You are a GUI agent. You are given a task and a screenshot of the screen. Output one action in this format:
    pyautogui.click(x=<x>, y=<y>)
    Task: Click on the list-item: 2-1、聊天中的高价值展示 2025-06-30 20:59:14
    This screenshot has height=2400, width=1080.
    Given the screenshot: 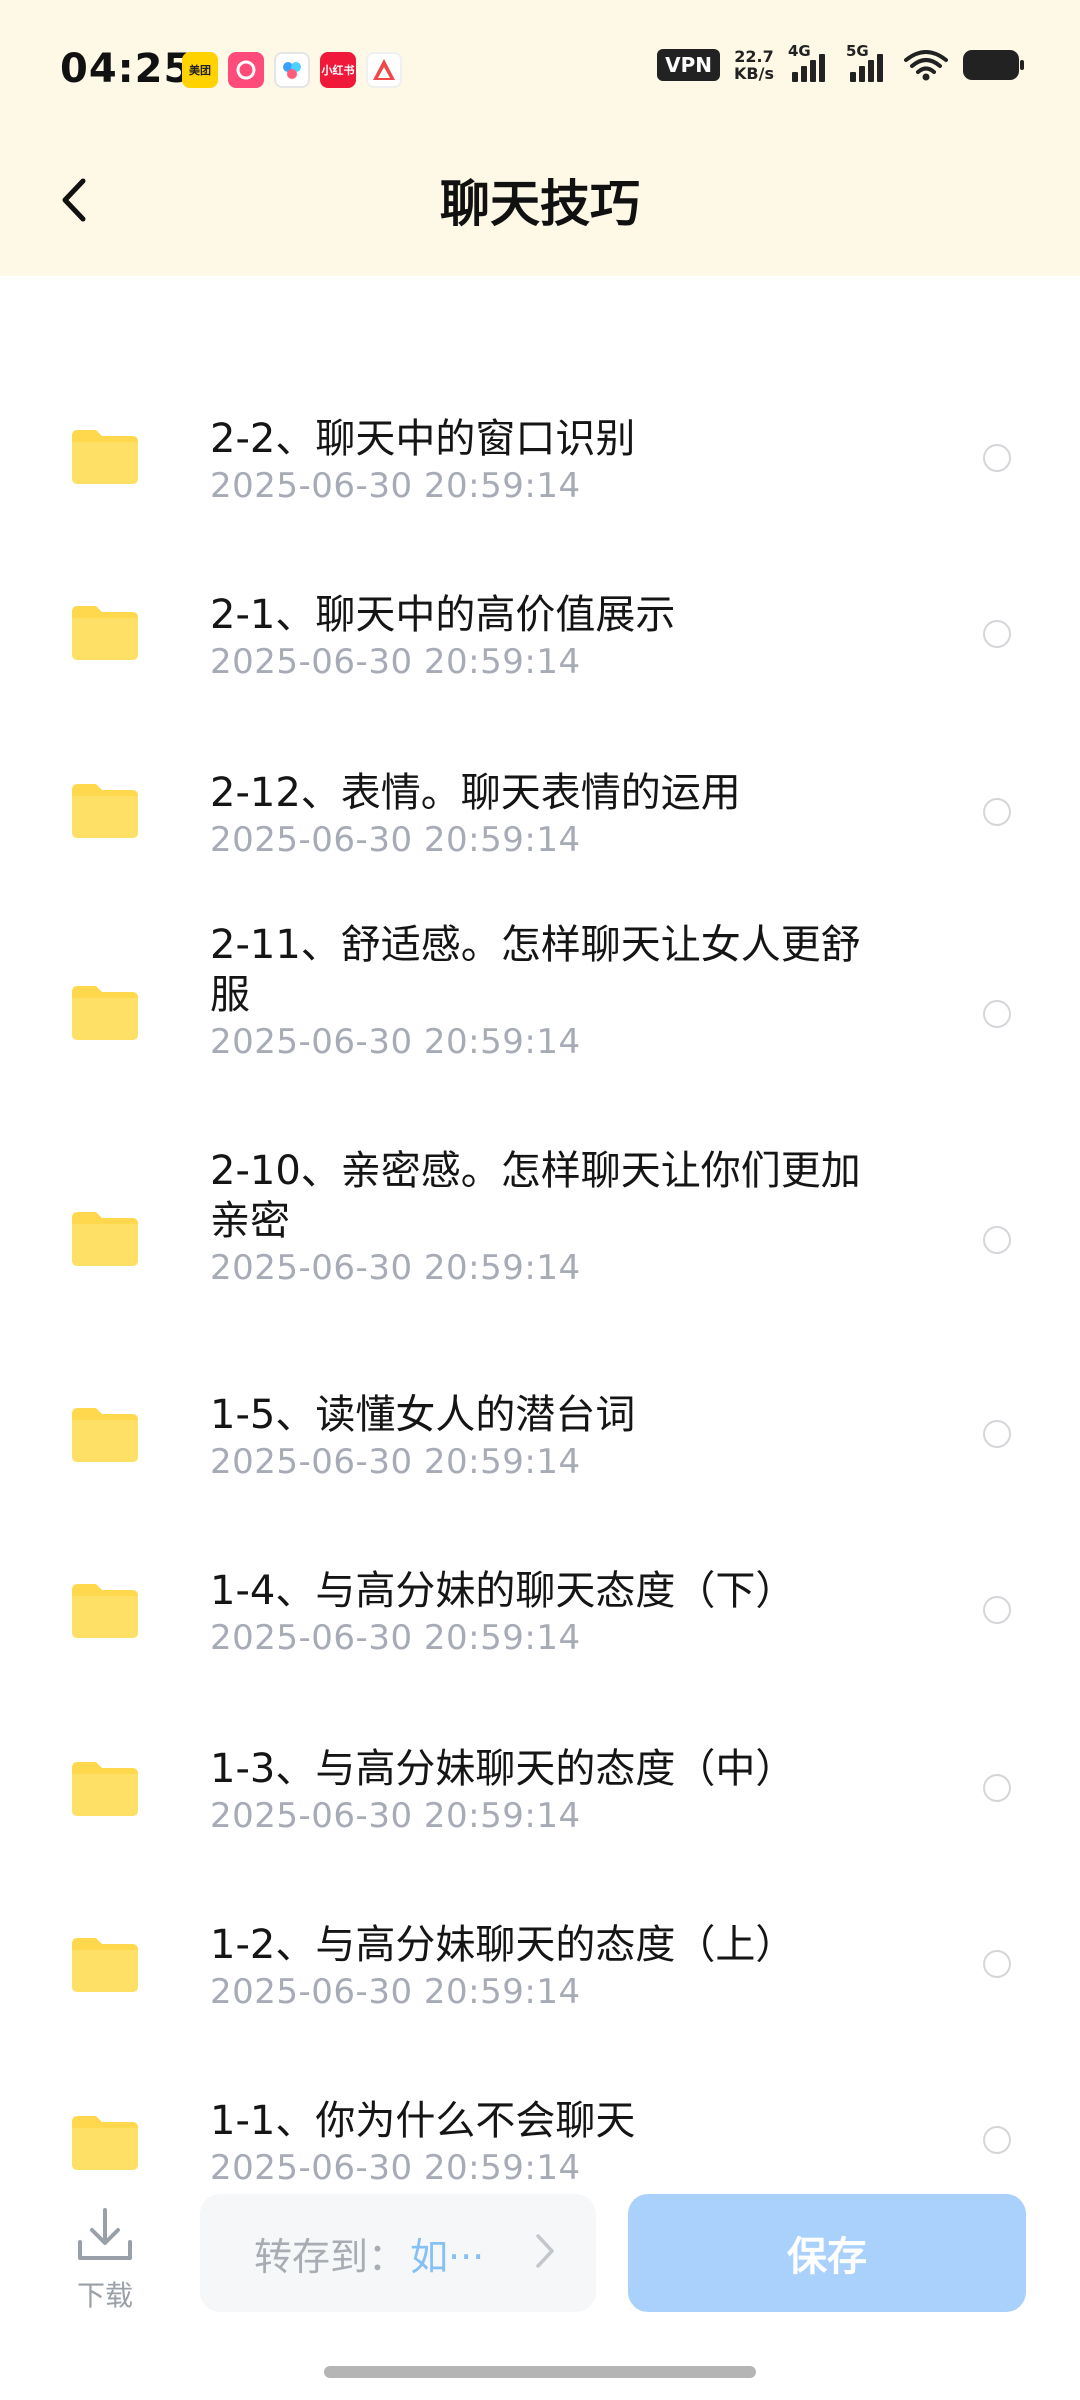 What is the action you would take?
    pyautogui.click(x=540, y=597)
    